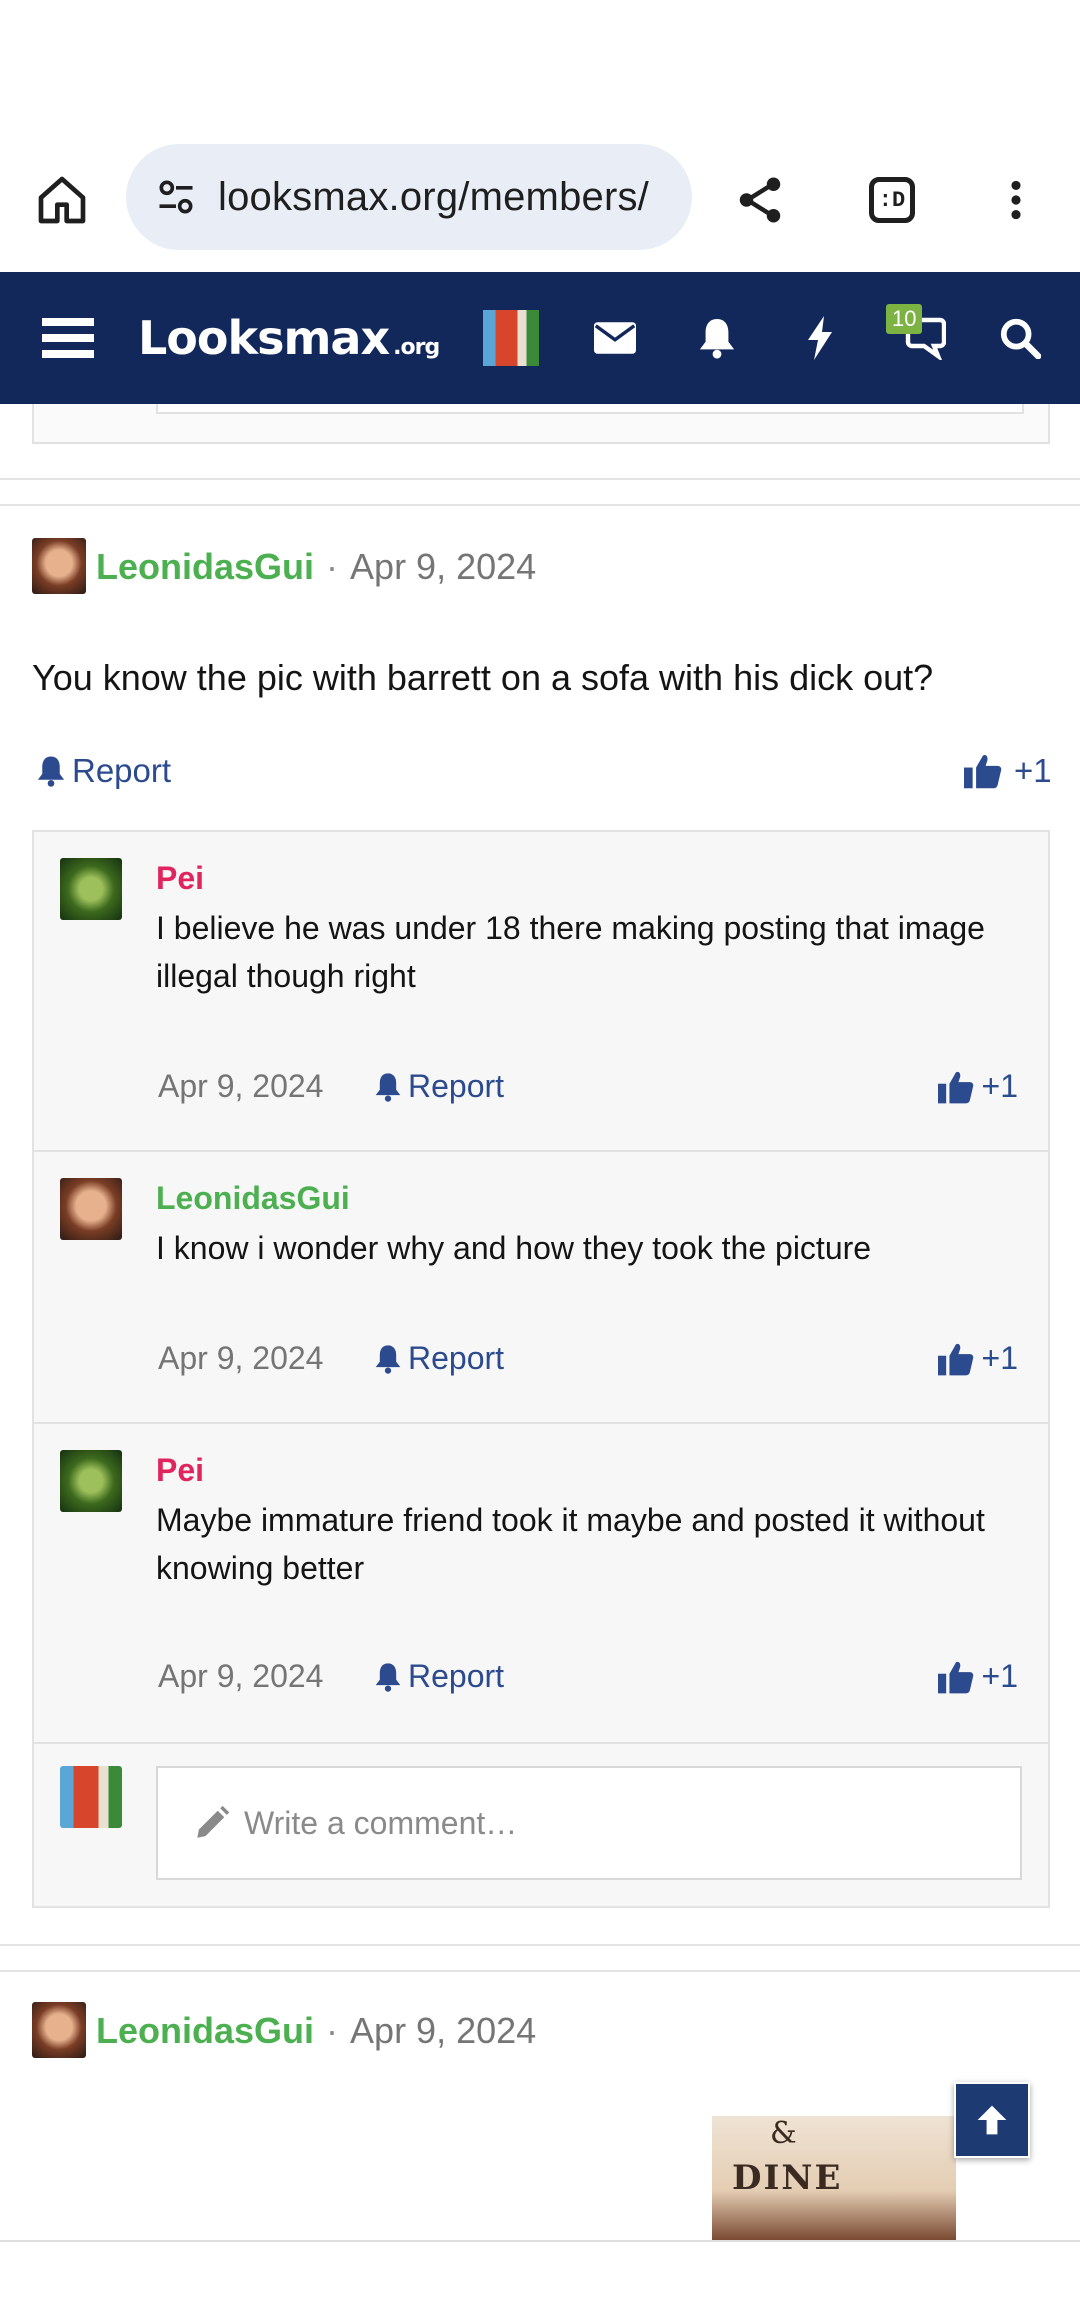 The height and width of the screenshot is (2300, 1080). I want to click on image-text-word: DINE, so click(787, 2178).